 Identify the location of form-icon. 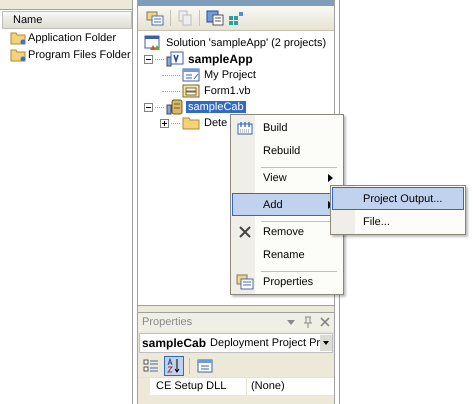
(191, 91).